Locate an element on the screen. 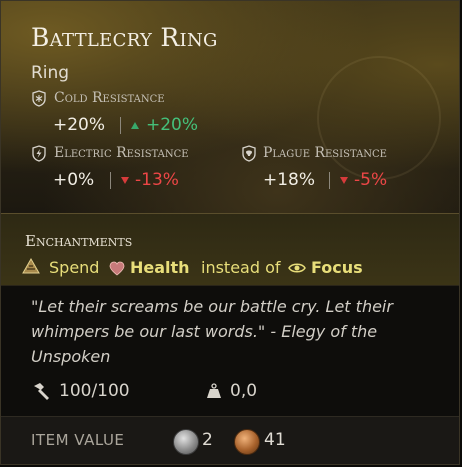 This screenshot has height=467, width=462. enchantment-line: Spend Health instead of Focus is located at coordinates (231, 268).